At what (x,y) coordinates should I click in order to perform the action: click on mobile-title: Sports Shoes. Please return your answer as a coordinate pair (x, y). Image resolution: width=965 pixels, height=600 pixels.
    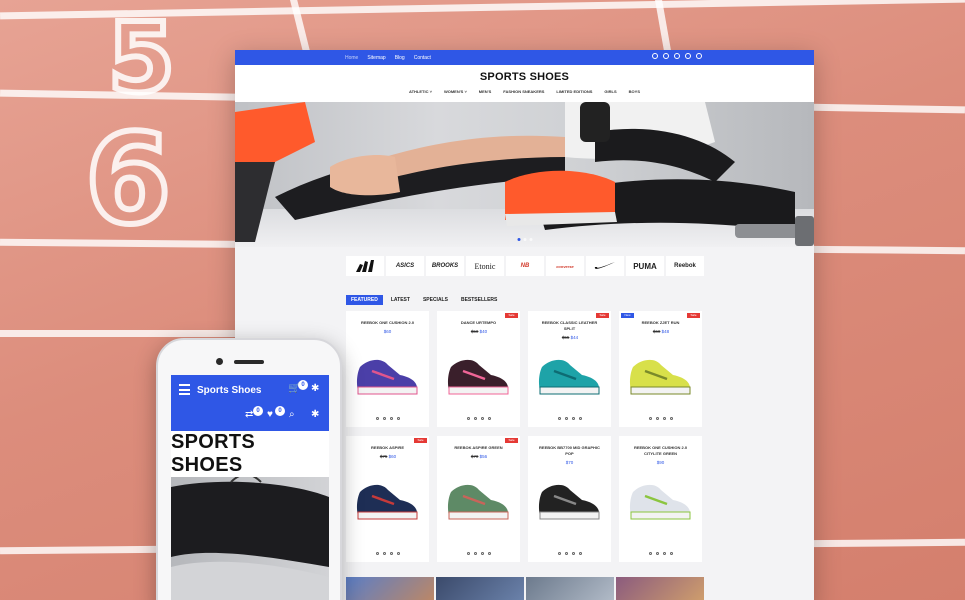
    Looking at the image, I should click on (229, 390).